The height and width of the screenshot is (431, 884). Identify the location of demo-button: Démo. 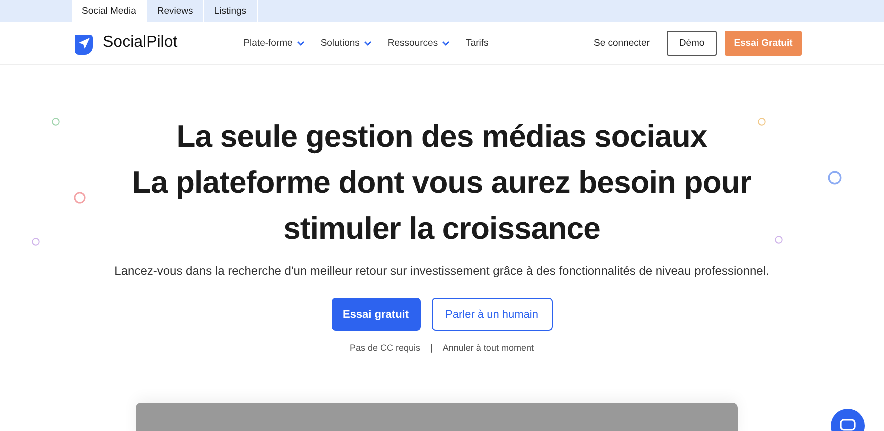
(692, 43).